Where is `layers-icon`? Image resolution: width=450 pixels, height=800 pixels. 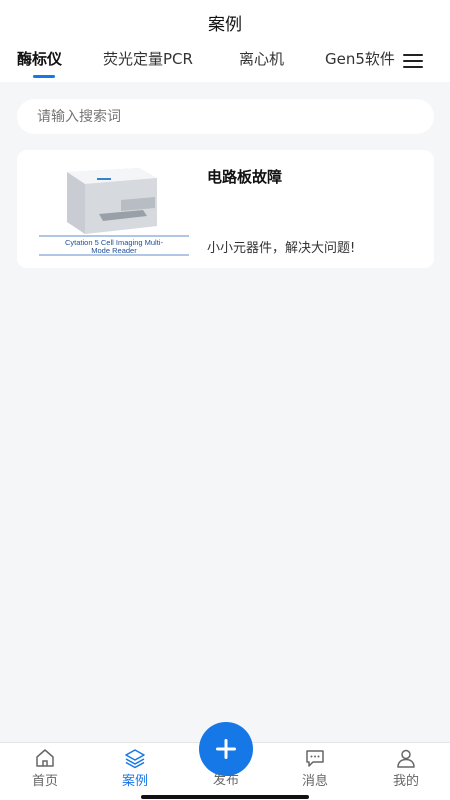
layers-icon is located at coordinates (135, 759).